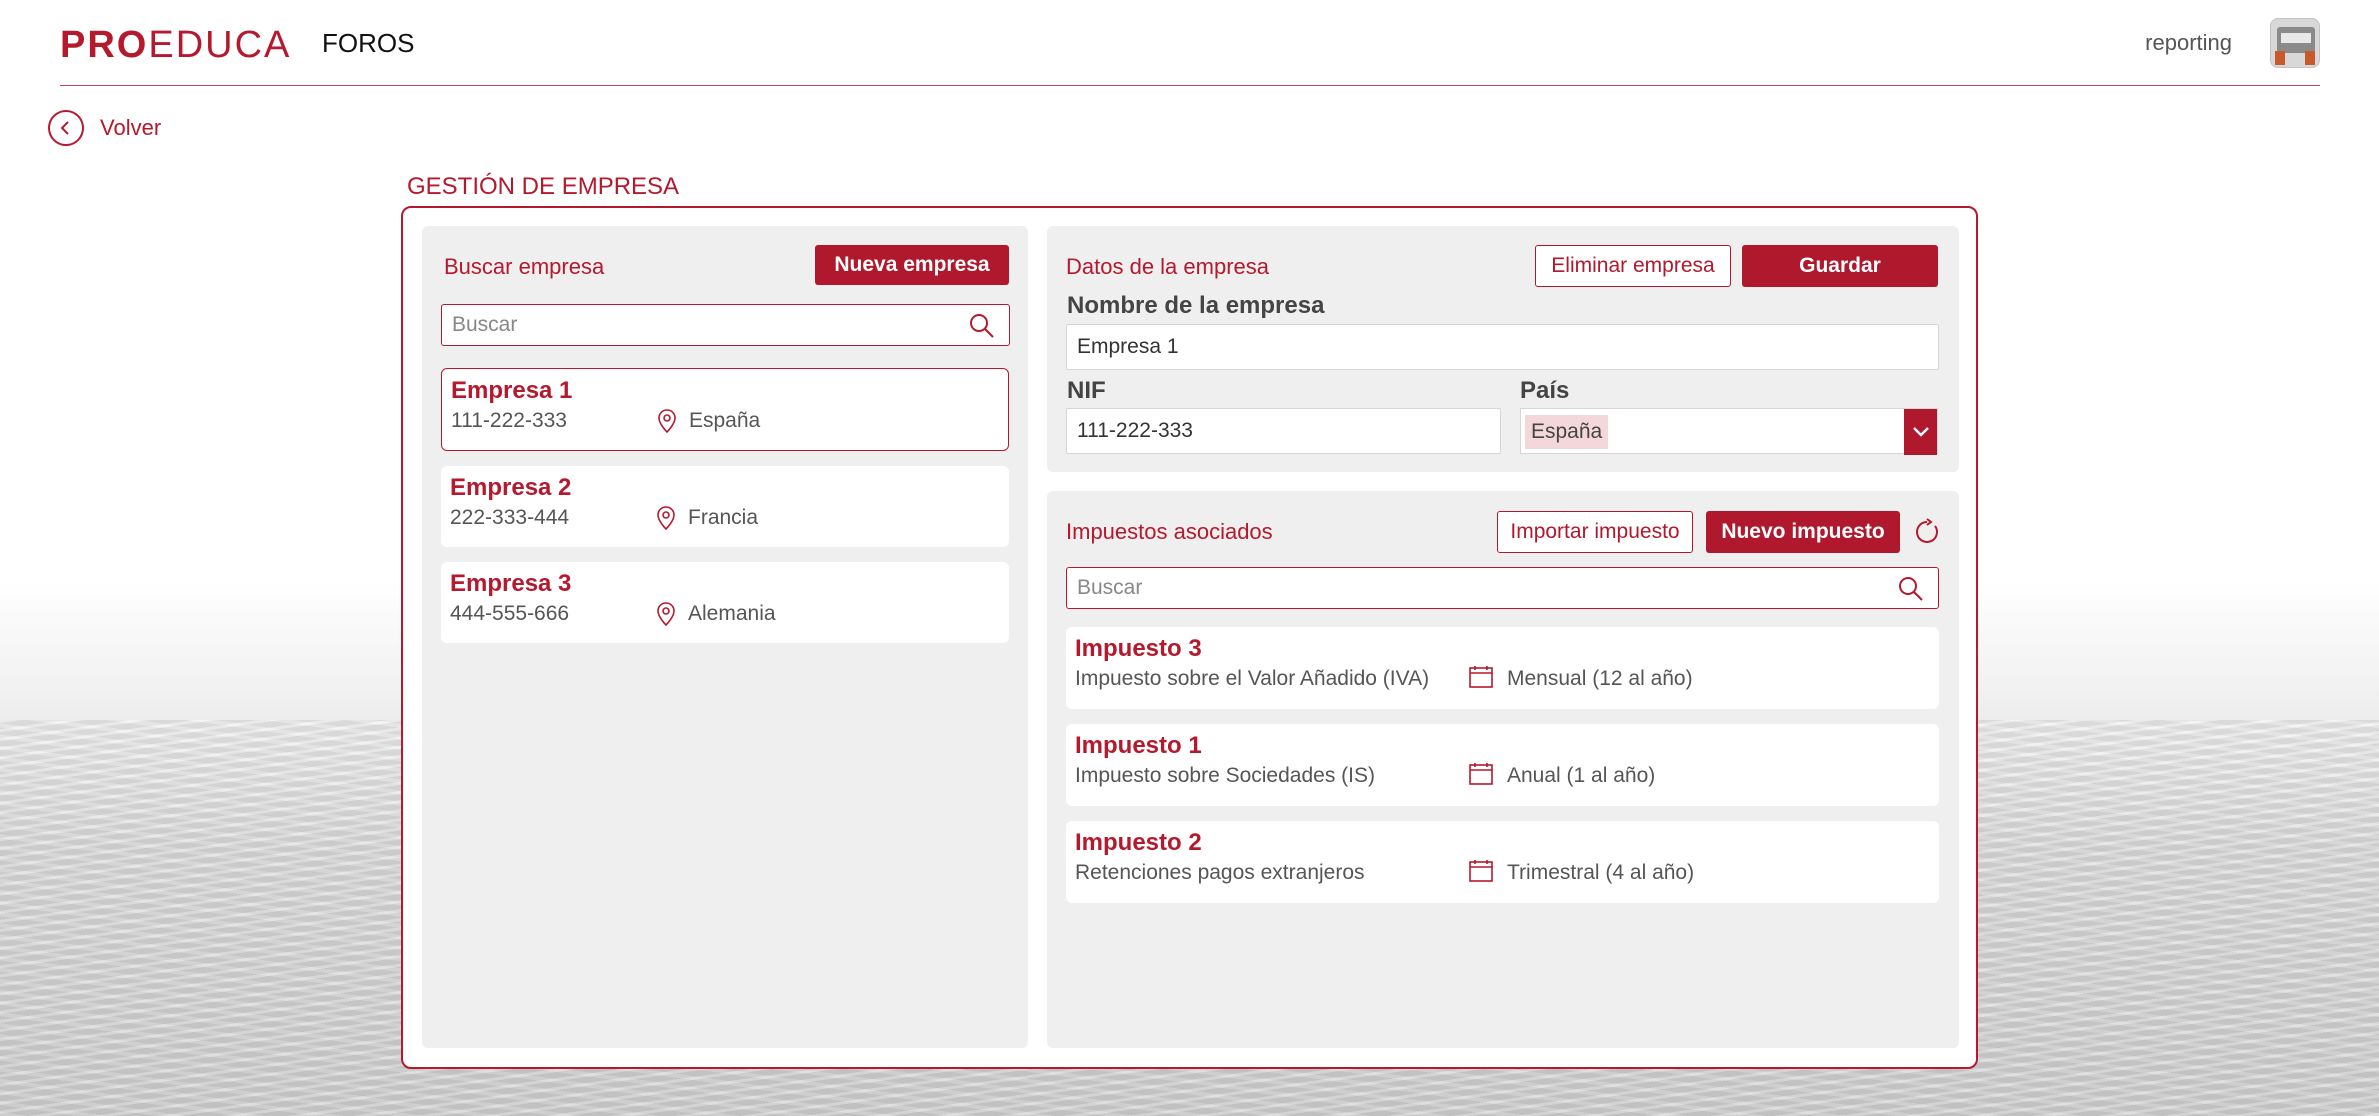  Describe the element at coordinates (1729, 431) in the screenshot. I see `country-select: España` at that location.